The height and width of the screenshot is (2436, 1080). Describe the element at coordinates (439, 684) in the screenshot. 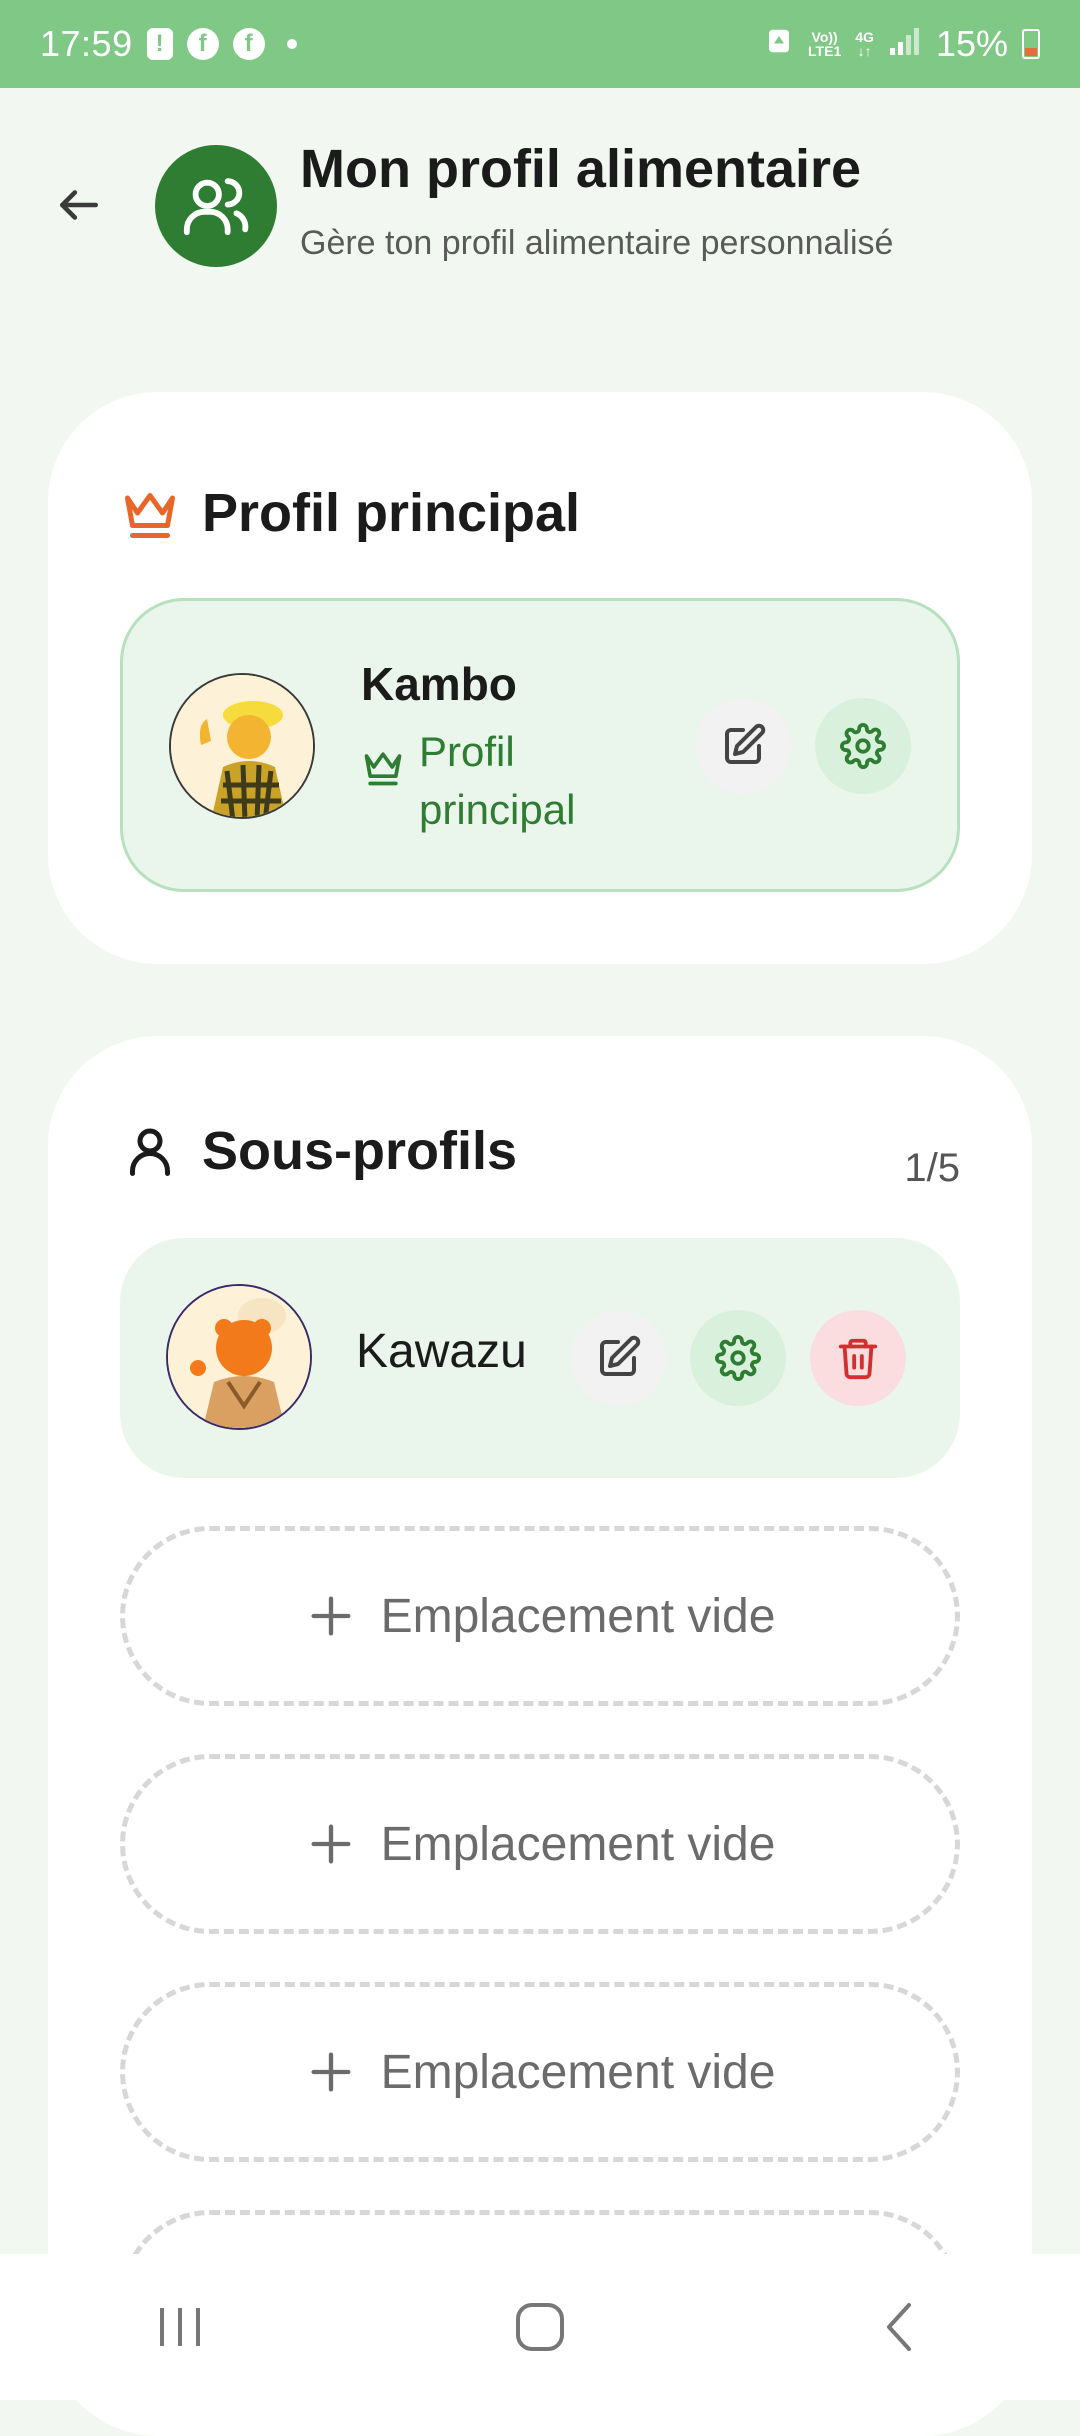

I see `main-profile-name: Kambo` at that location.